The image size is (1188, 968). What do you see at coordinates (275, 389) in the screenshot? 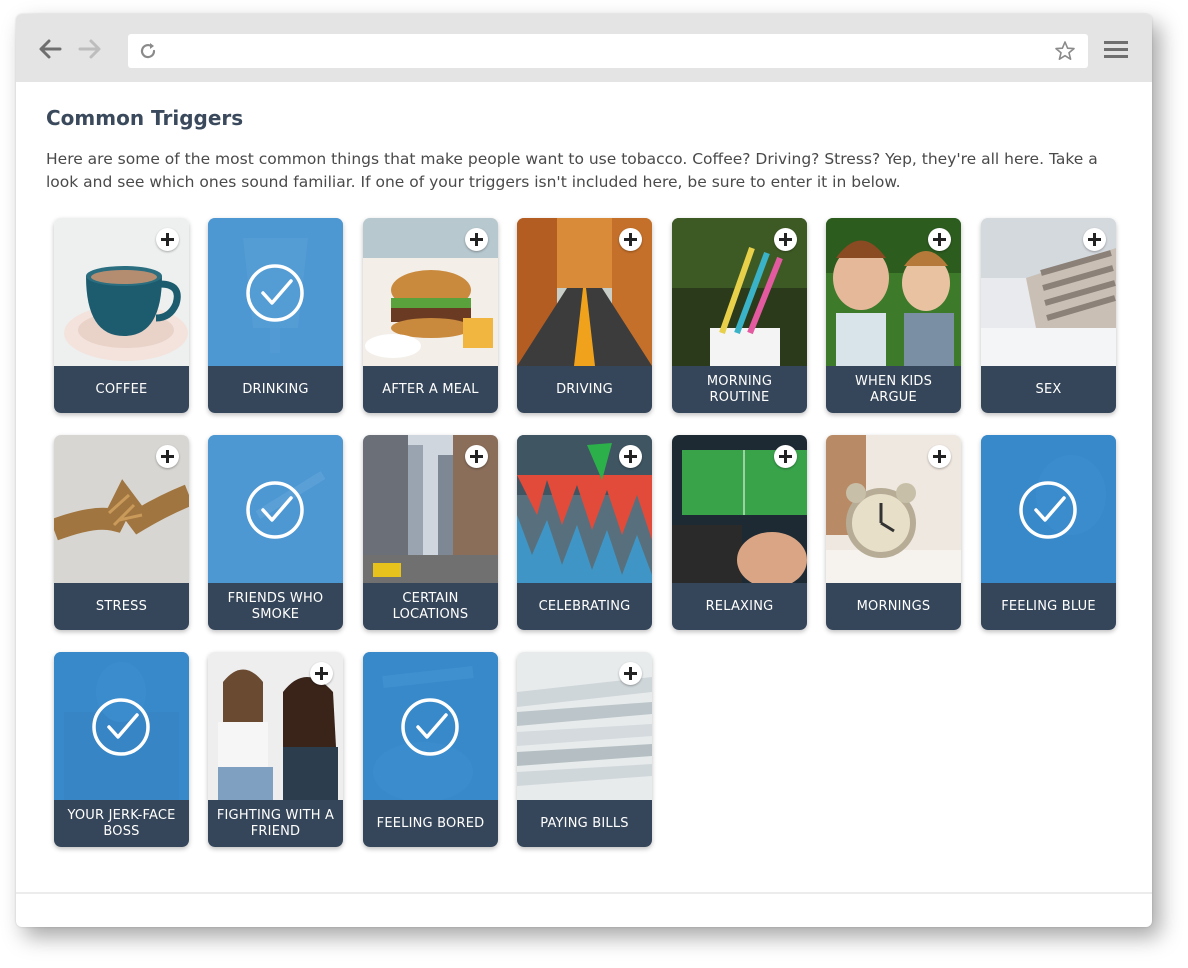
I see `trigger-label: DRINKING` at bounding box center [275, 389].